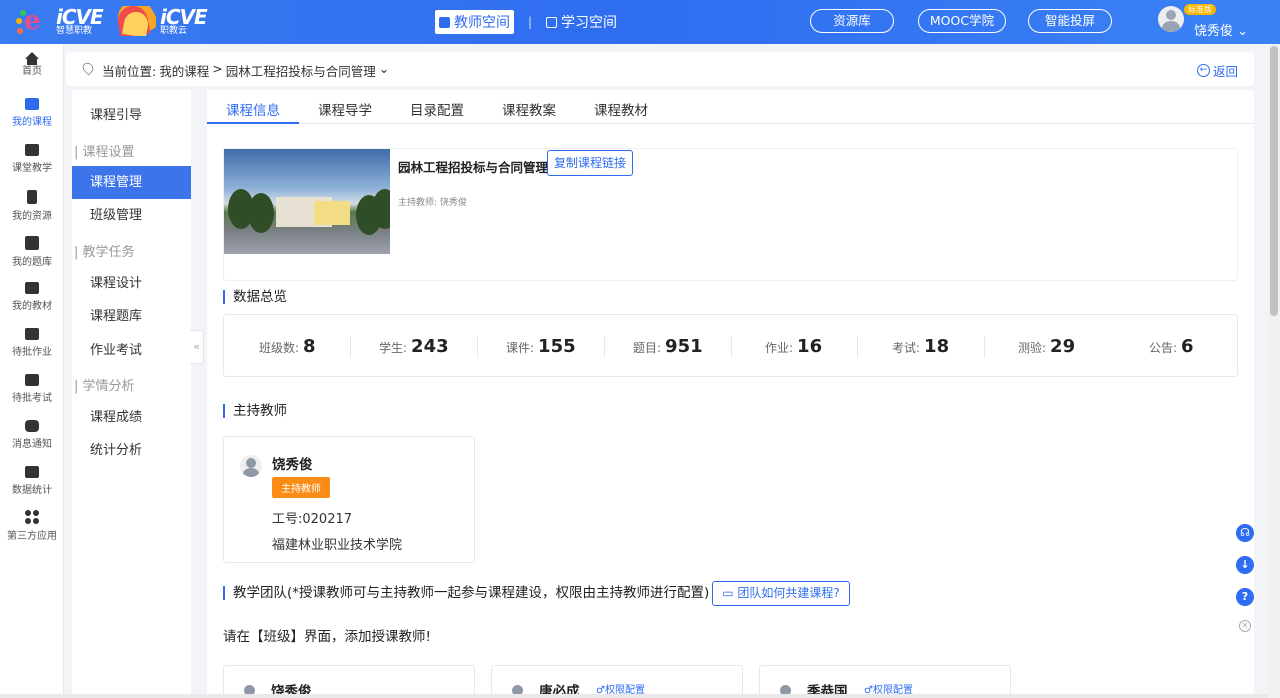  I want to click on float-toolbar: ☊ ↓ ? ✕, so click(1245, 578).